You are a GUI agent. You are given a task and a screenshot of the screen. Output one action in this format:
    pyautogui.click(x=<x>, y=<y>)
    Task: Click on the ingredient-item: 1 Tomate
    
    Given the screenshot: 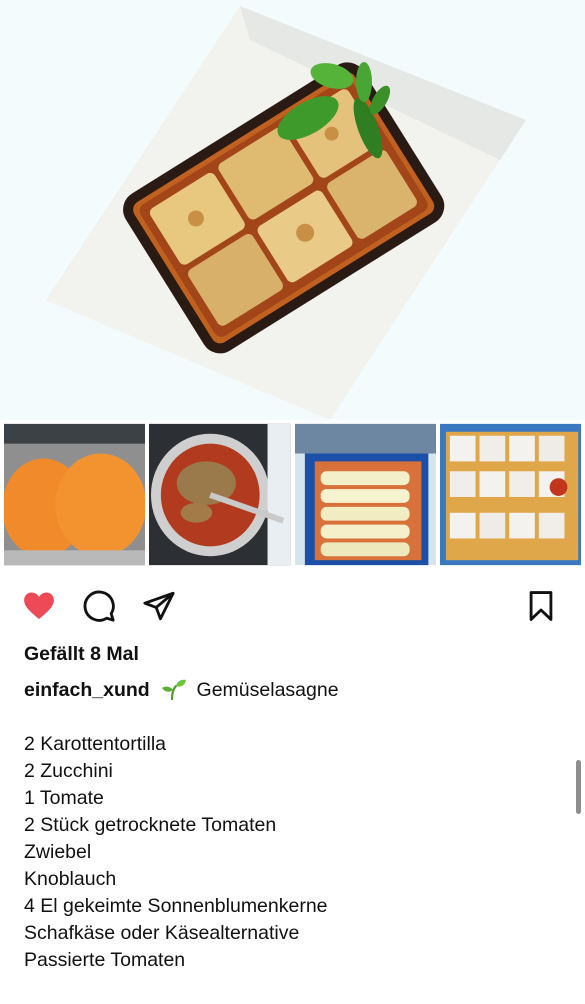 What is the action you would take?
    pyautogui.click(x=64, y=798)
    